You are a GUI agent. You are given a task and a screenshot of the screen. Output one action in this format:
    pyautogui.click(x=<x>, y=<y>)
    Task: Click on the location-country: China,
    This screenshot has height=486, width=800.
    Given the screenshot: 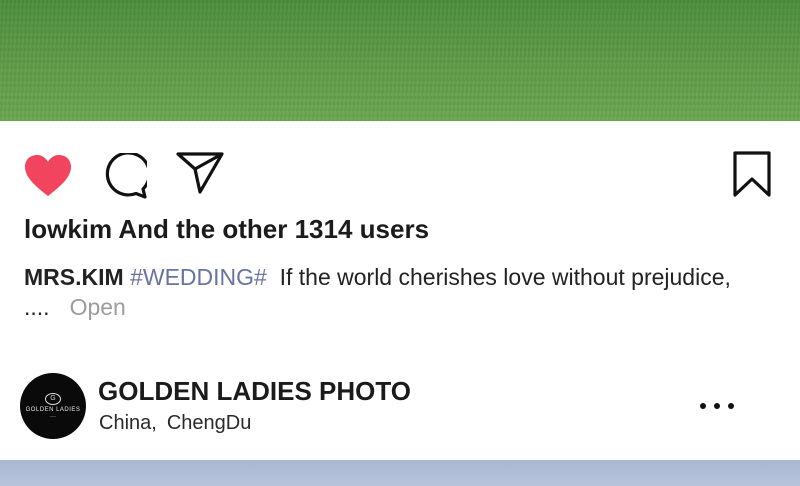 What is the action you would take?
    pyautogui.click(x=128, y=423)
    